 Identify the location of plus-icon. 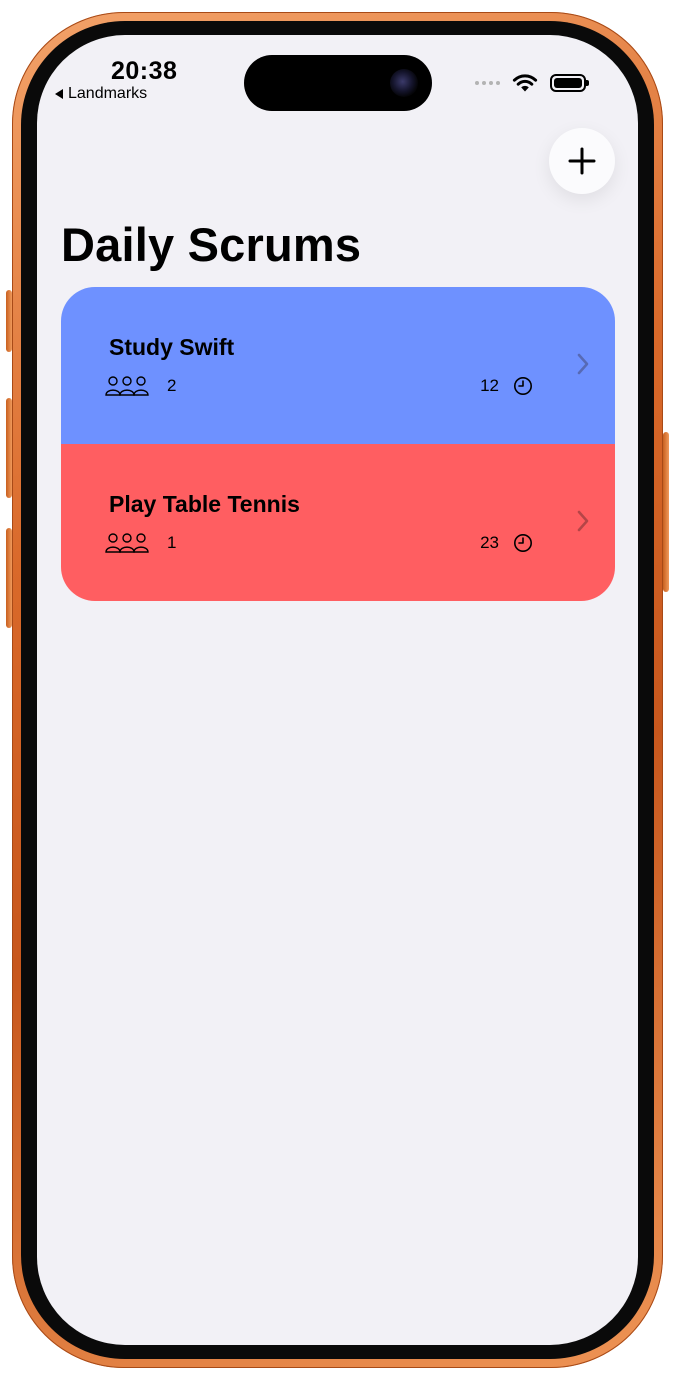
(582, 161).